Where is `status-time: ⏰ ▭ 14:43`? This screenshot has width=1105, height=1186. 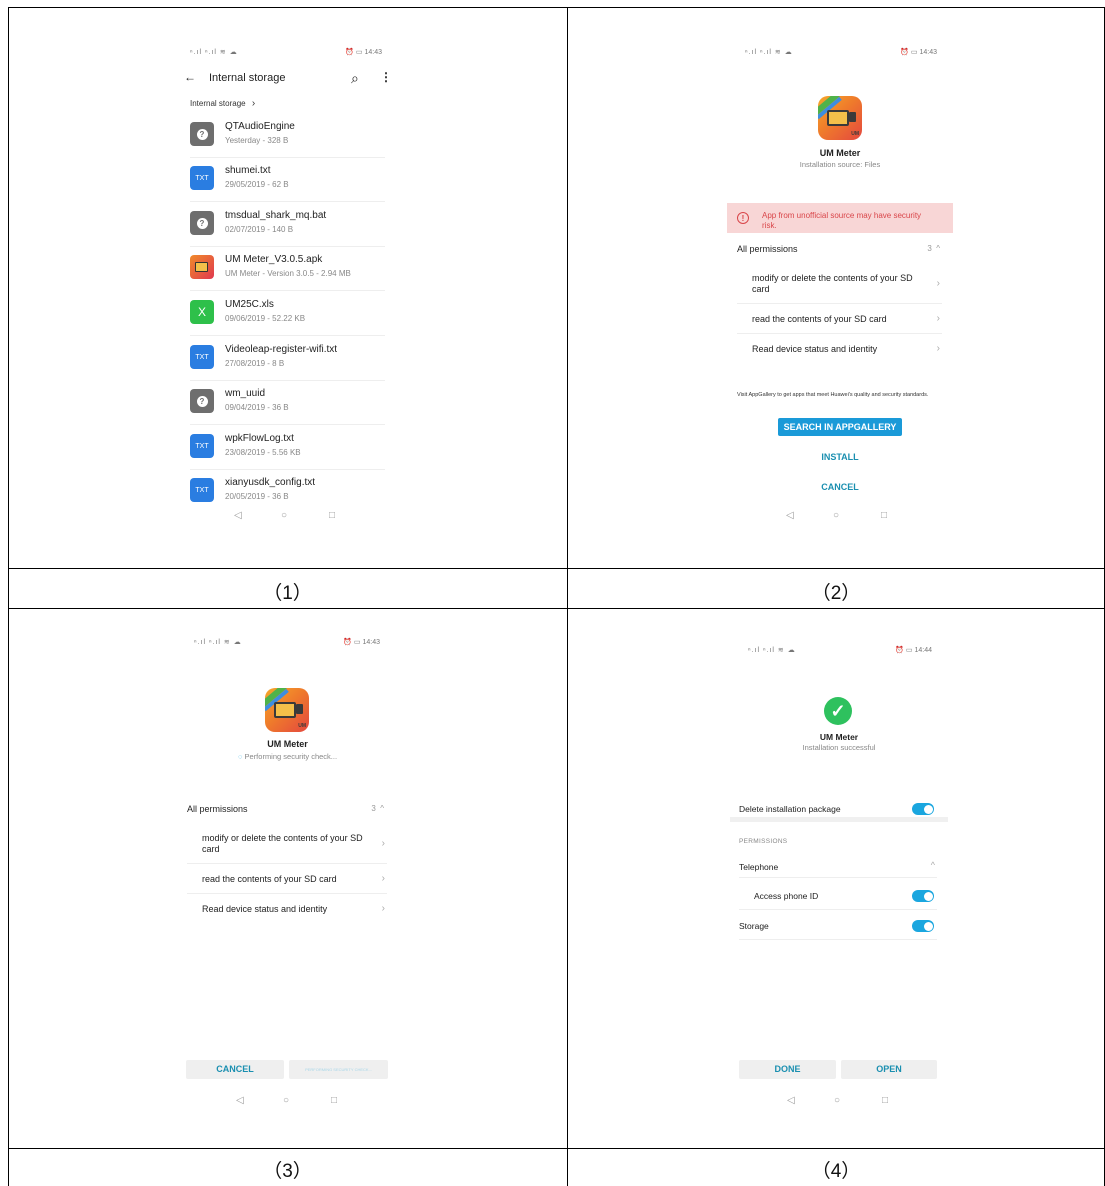
status-time: ⏰ ▭ 14:43 is located at coordinates (361, 642).